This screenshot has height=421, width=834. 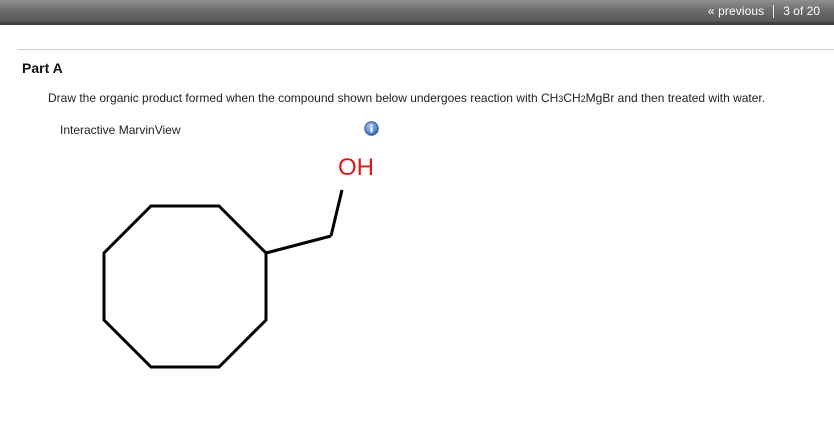 What do you see at coordinates (298, 244) in the screenshot?
I see `bond-ring-to-ch2` at bounding box center [298, 244].